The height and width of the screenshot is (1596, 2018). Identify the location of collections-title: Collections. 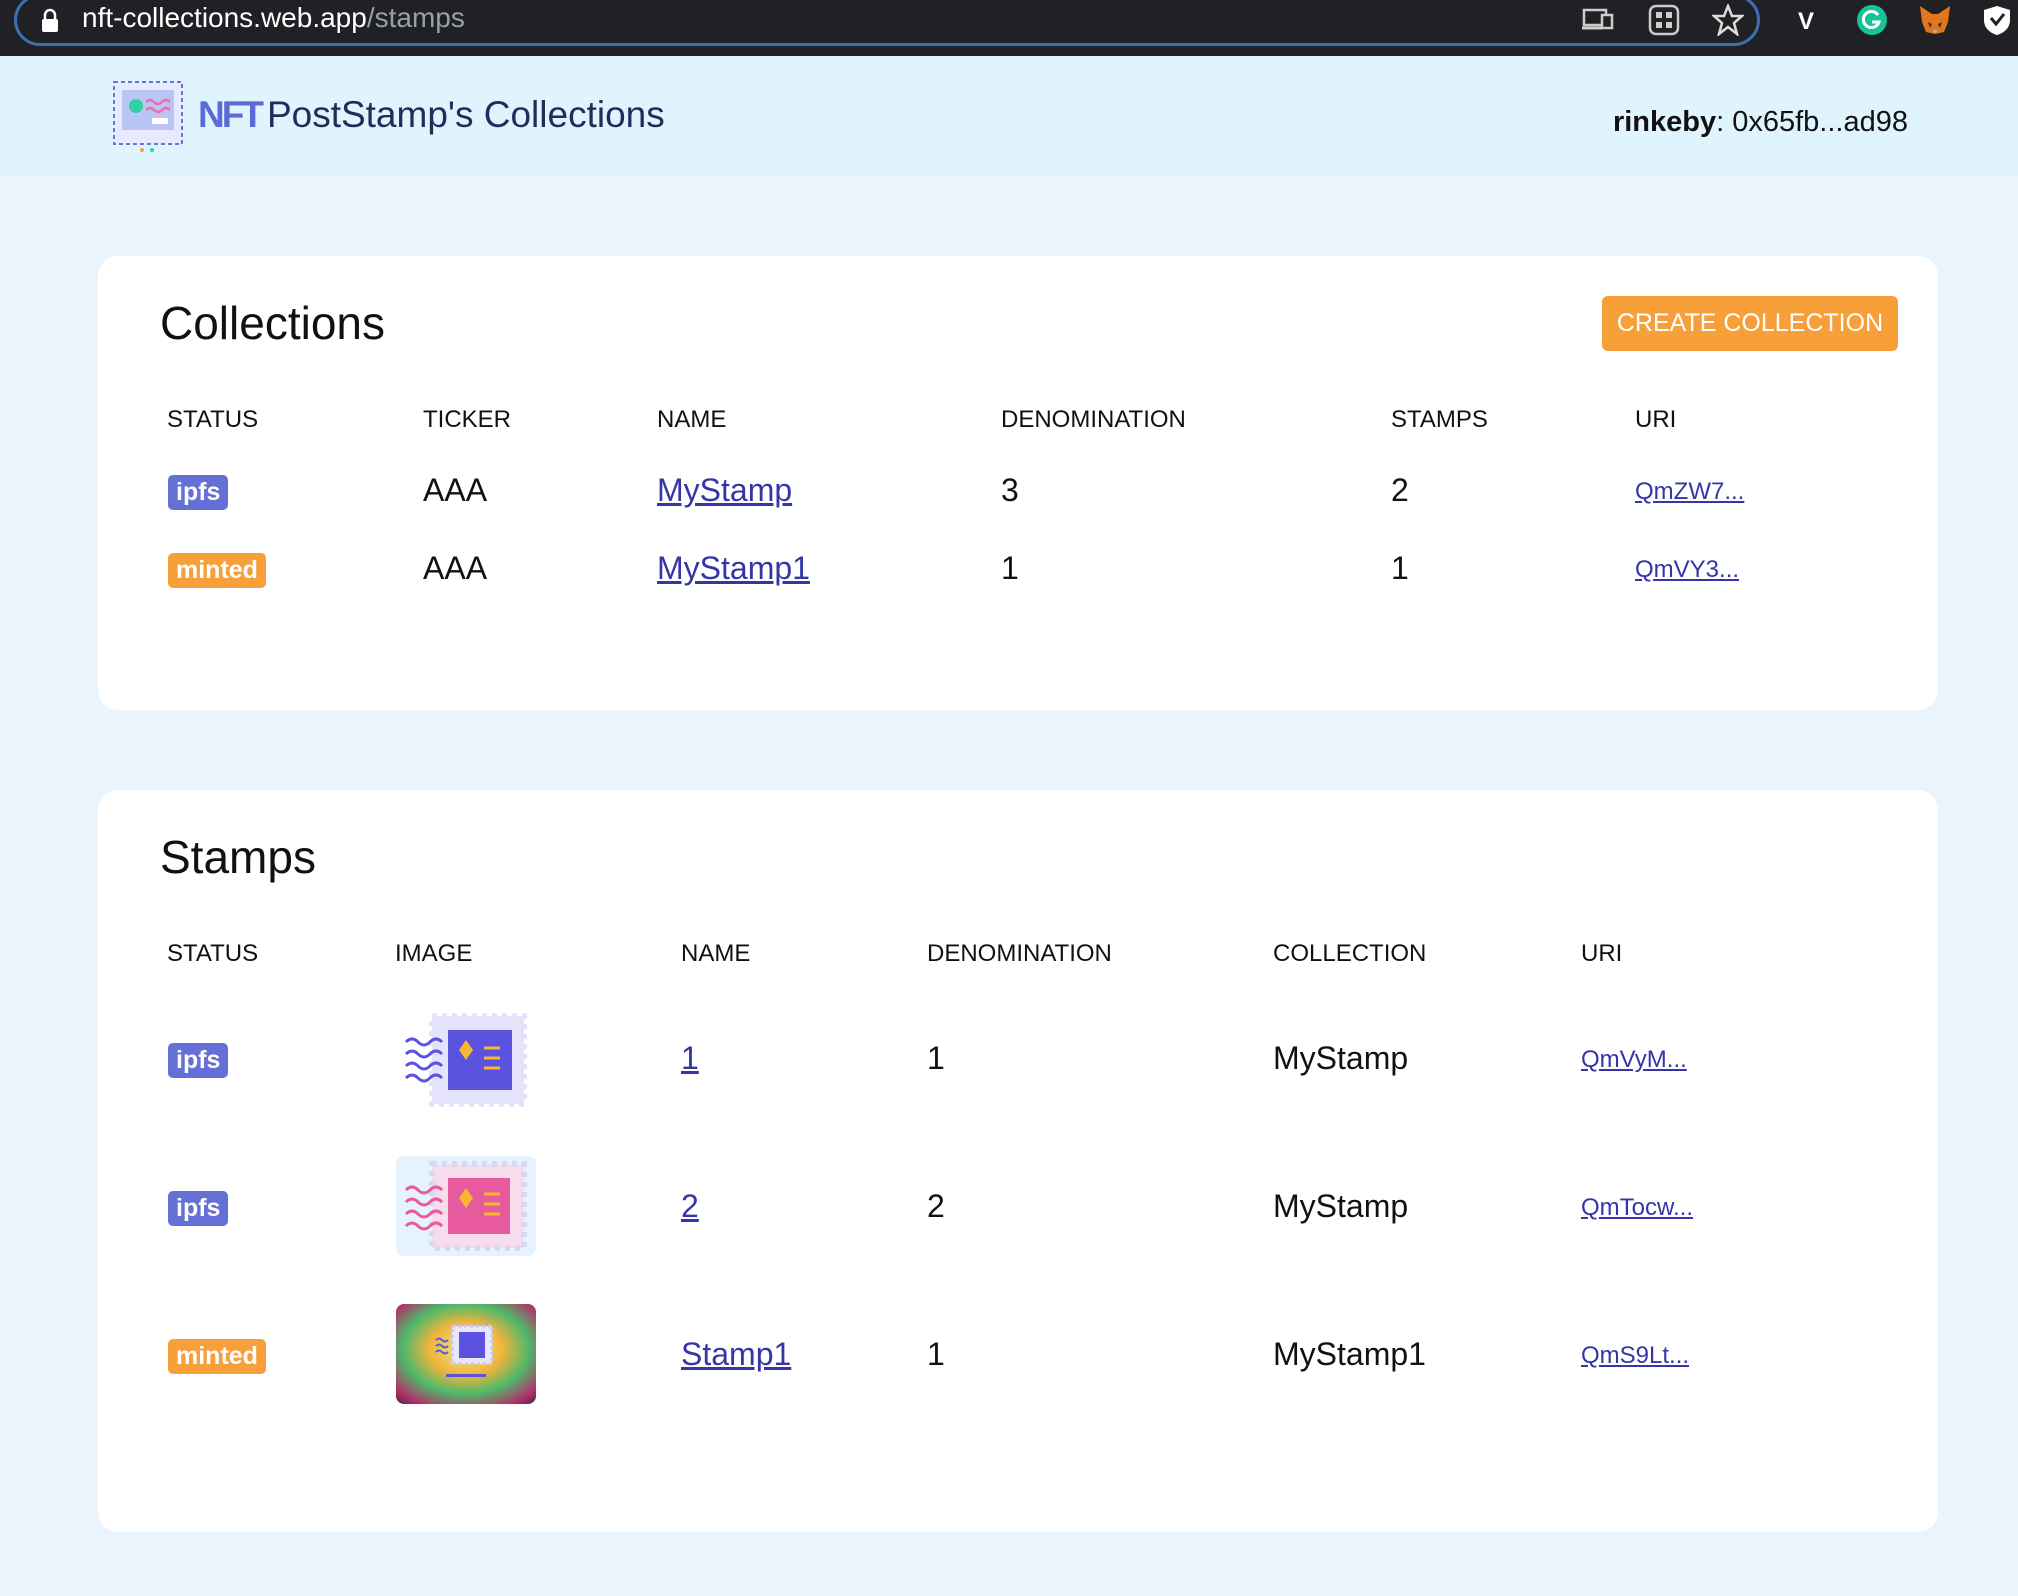
(272, 323).